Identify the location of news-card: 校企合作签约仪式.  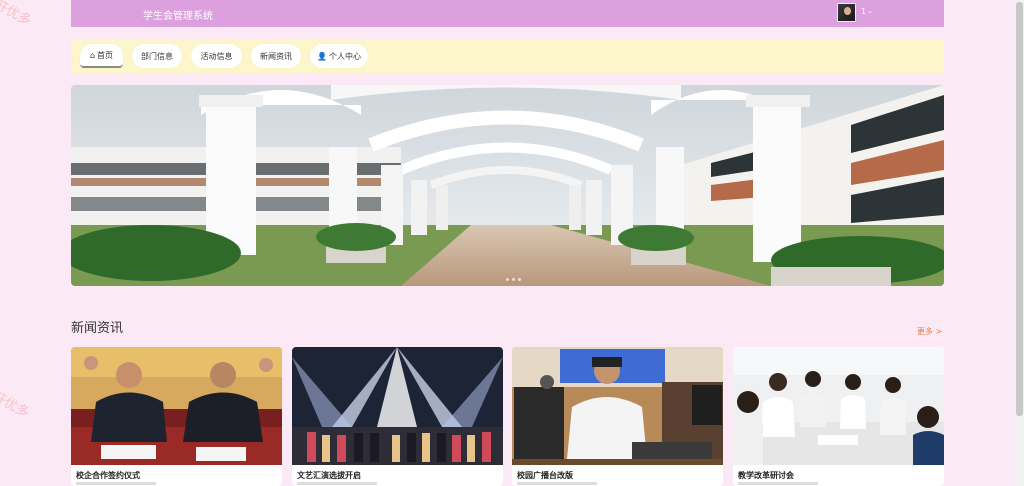
(176, 416).